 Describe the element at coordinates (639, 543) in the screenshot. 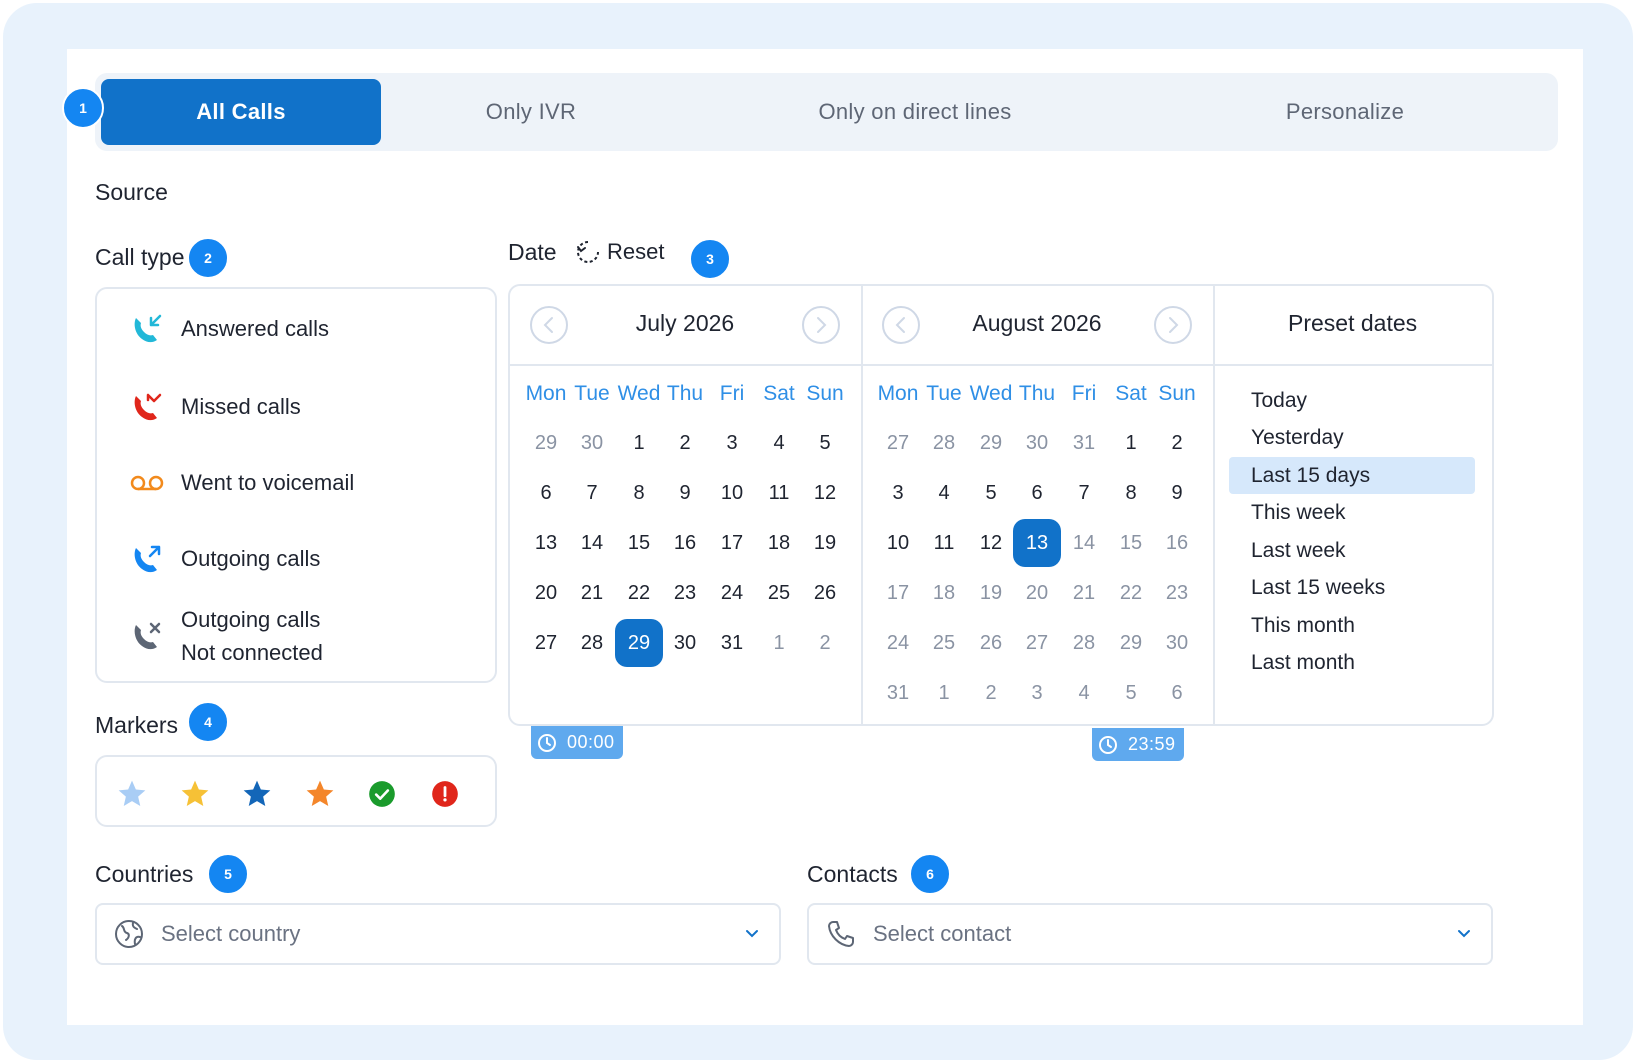

I see `calendar-day: 15` at that location.